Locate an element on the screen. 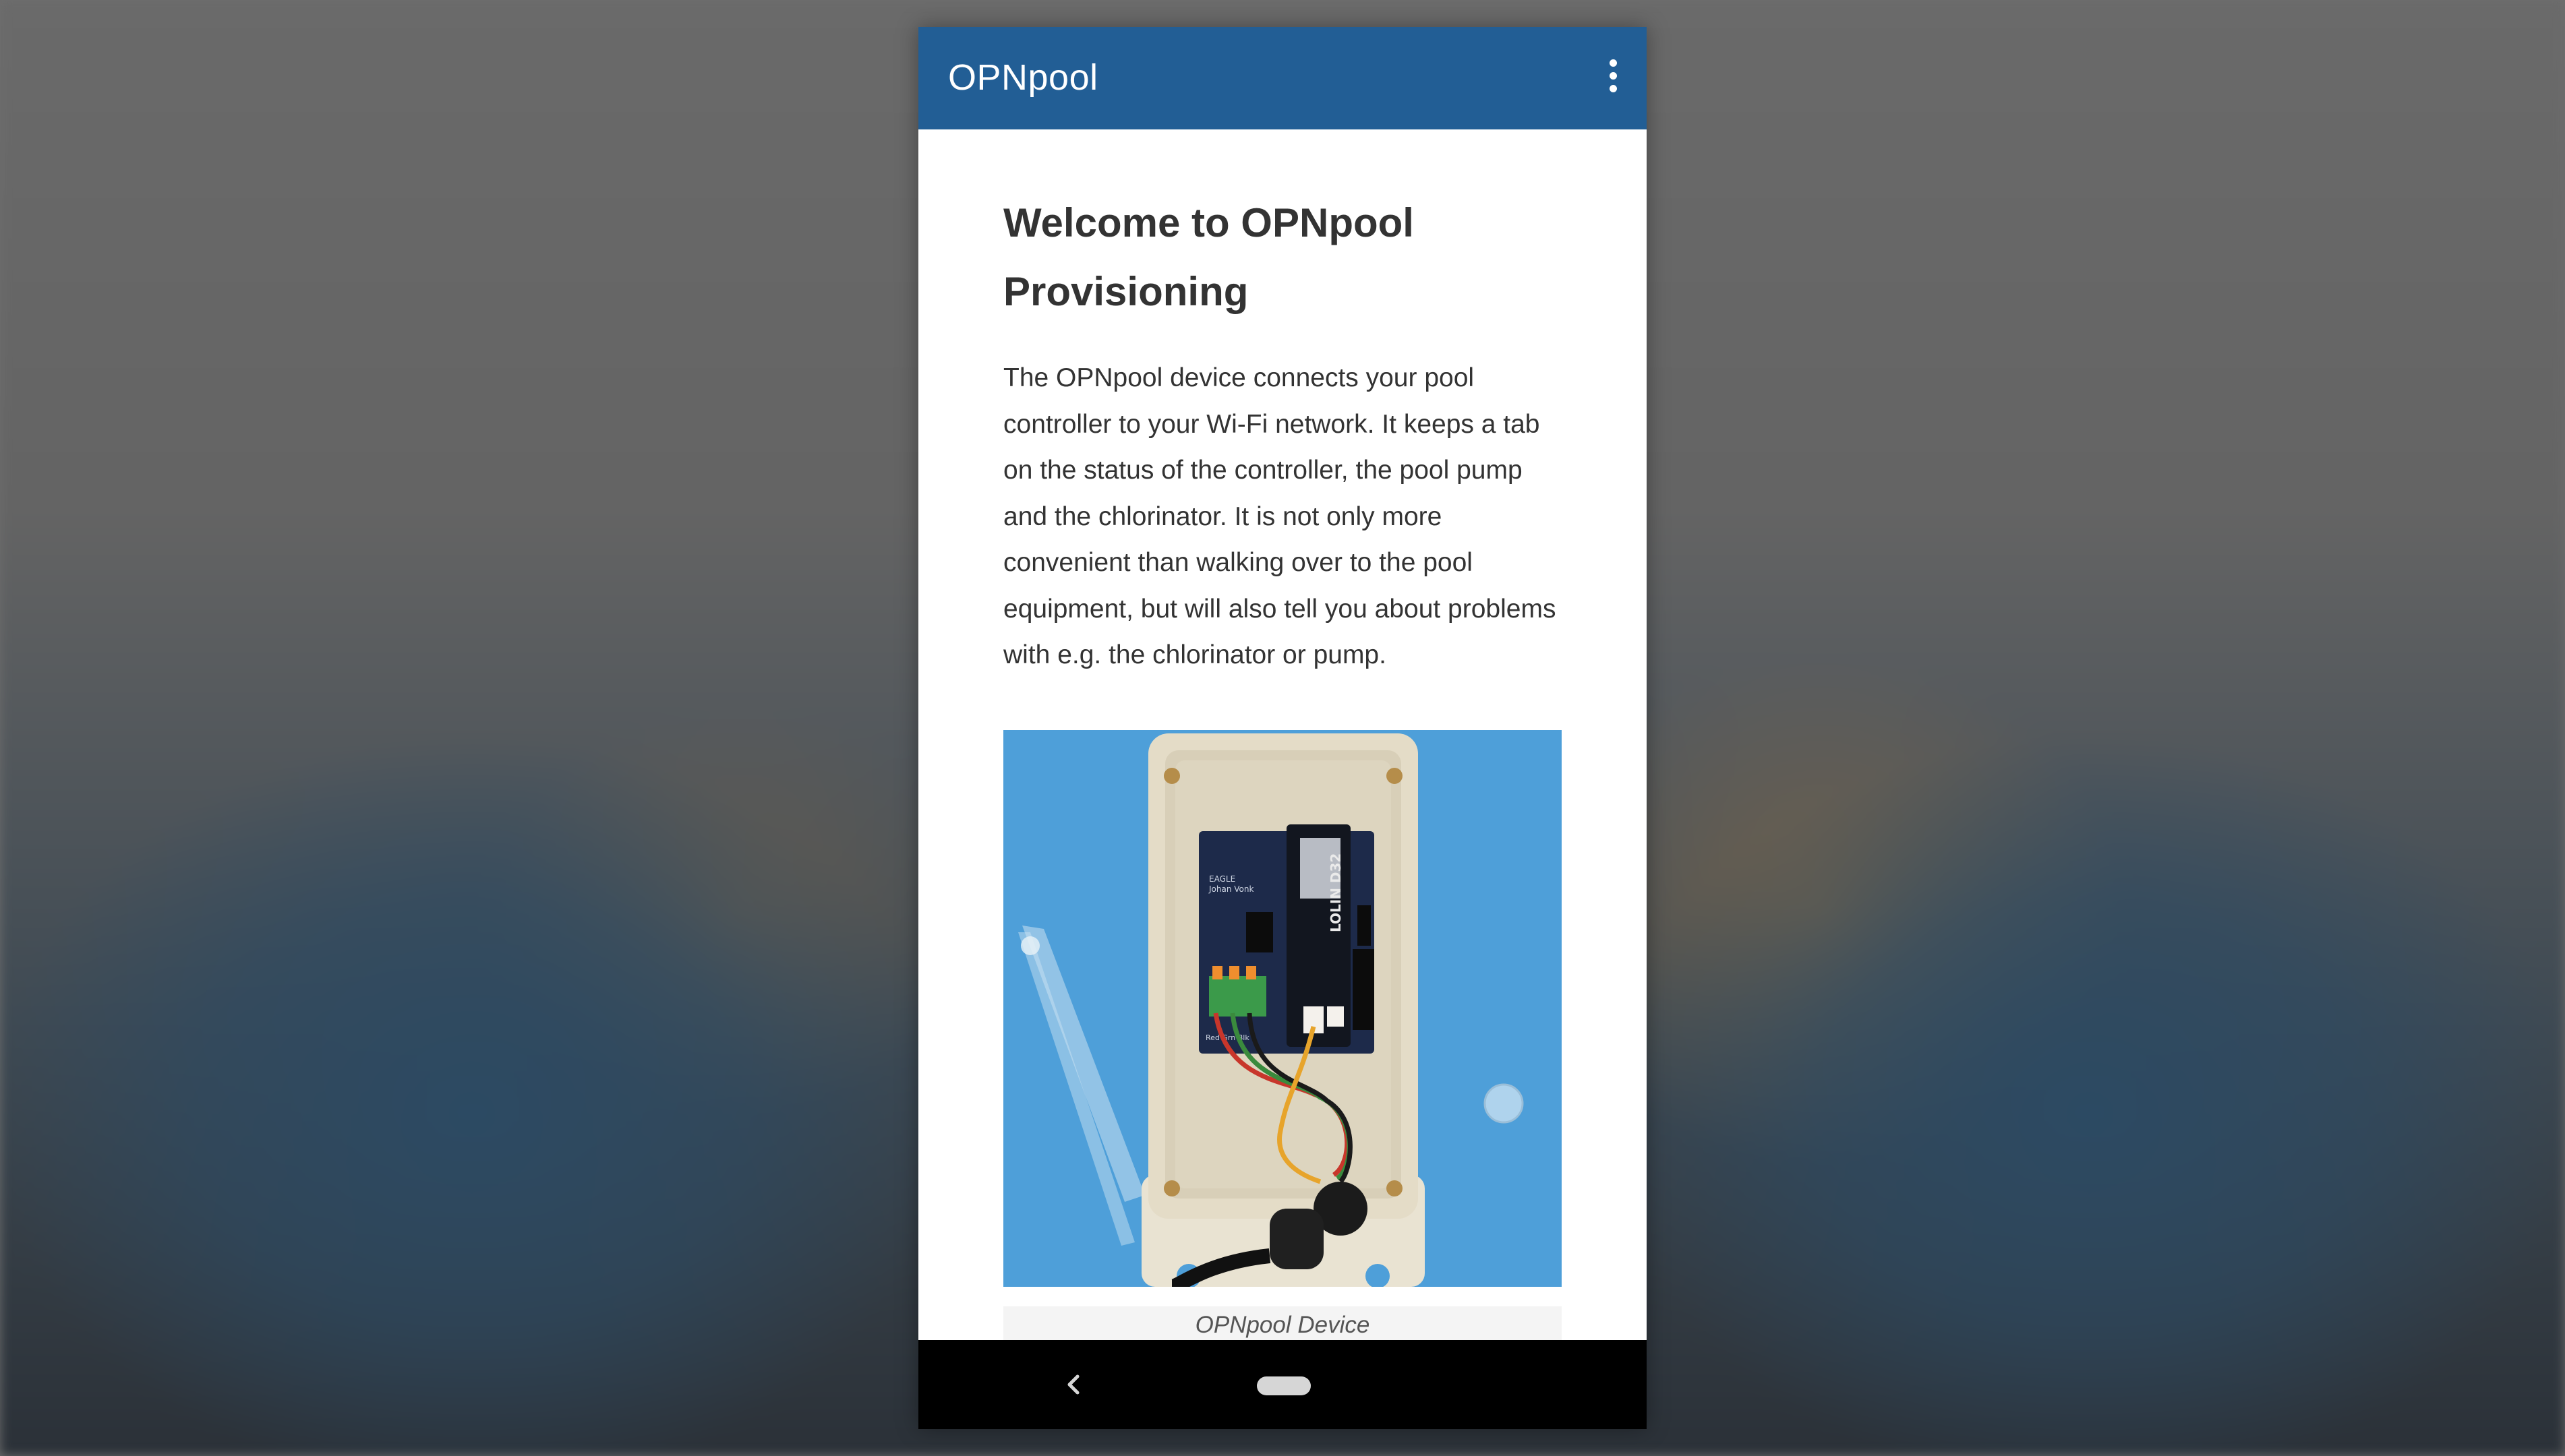 The image size is (2565, 1456). back-chevron-icon is located at coordinates (1073, 1384).